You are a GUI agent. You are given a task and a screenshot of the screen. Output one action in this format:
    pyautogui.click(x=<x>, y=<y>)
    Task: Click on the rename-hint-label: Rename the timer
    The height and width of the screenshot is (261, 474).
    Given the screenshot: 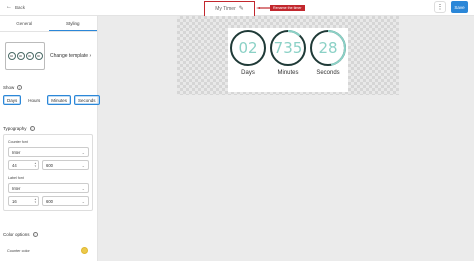 What is the action you would take?
    pyautogui.click(x=287, y=8)
    